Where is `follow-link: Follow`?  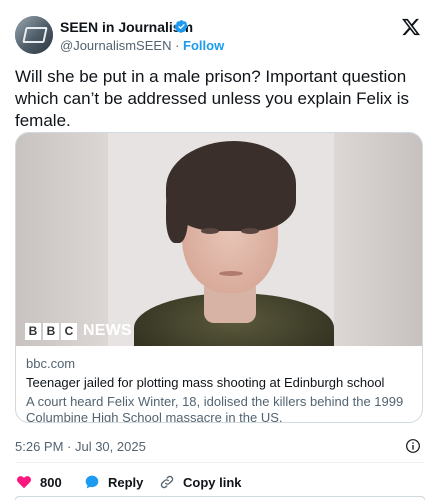 follow-link: Follow is located at coordinates (203, 45).